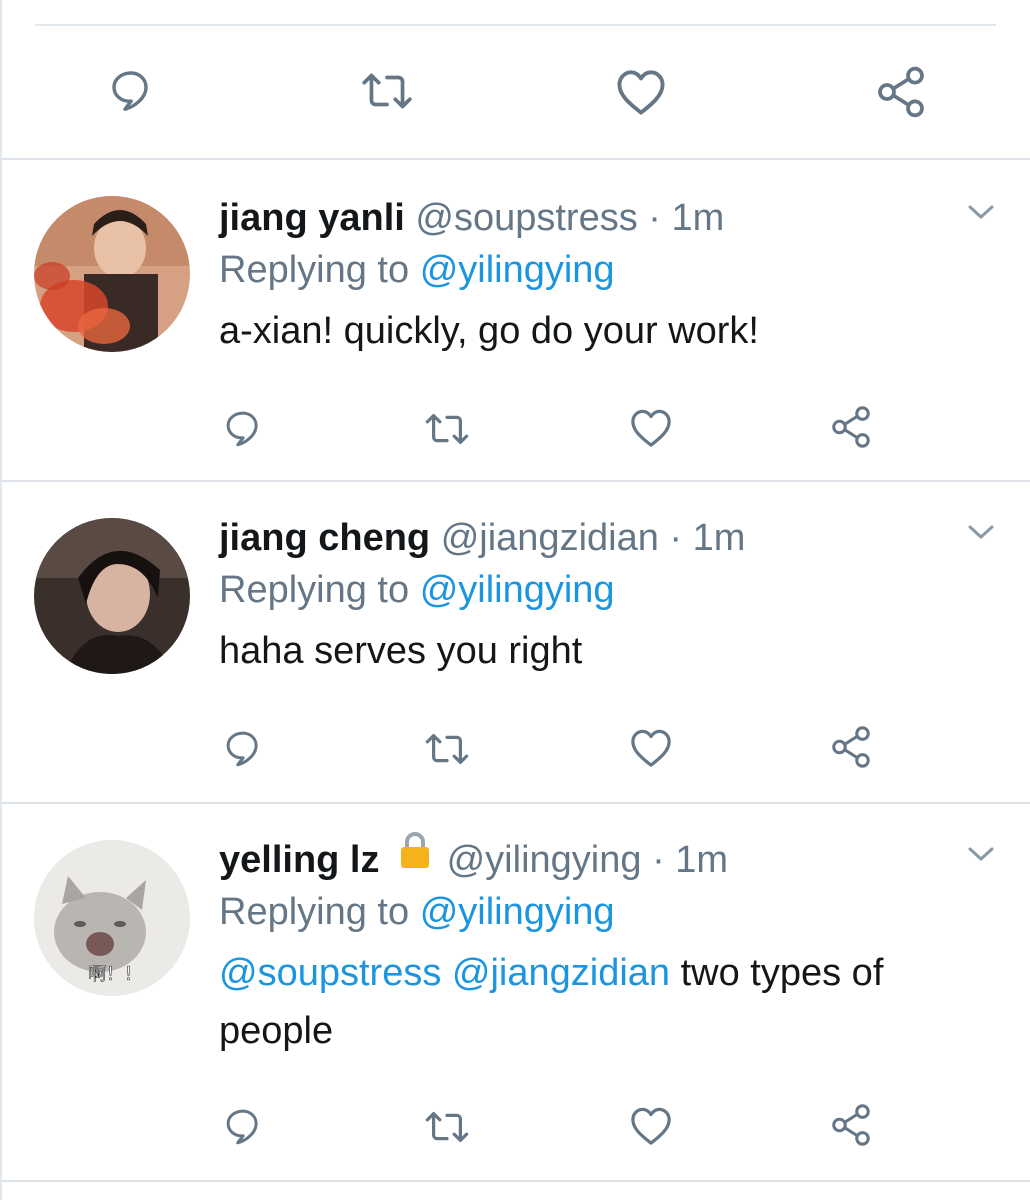  I want to click on previous-tweet-actions, so click(515, 92).